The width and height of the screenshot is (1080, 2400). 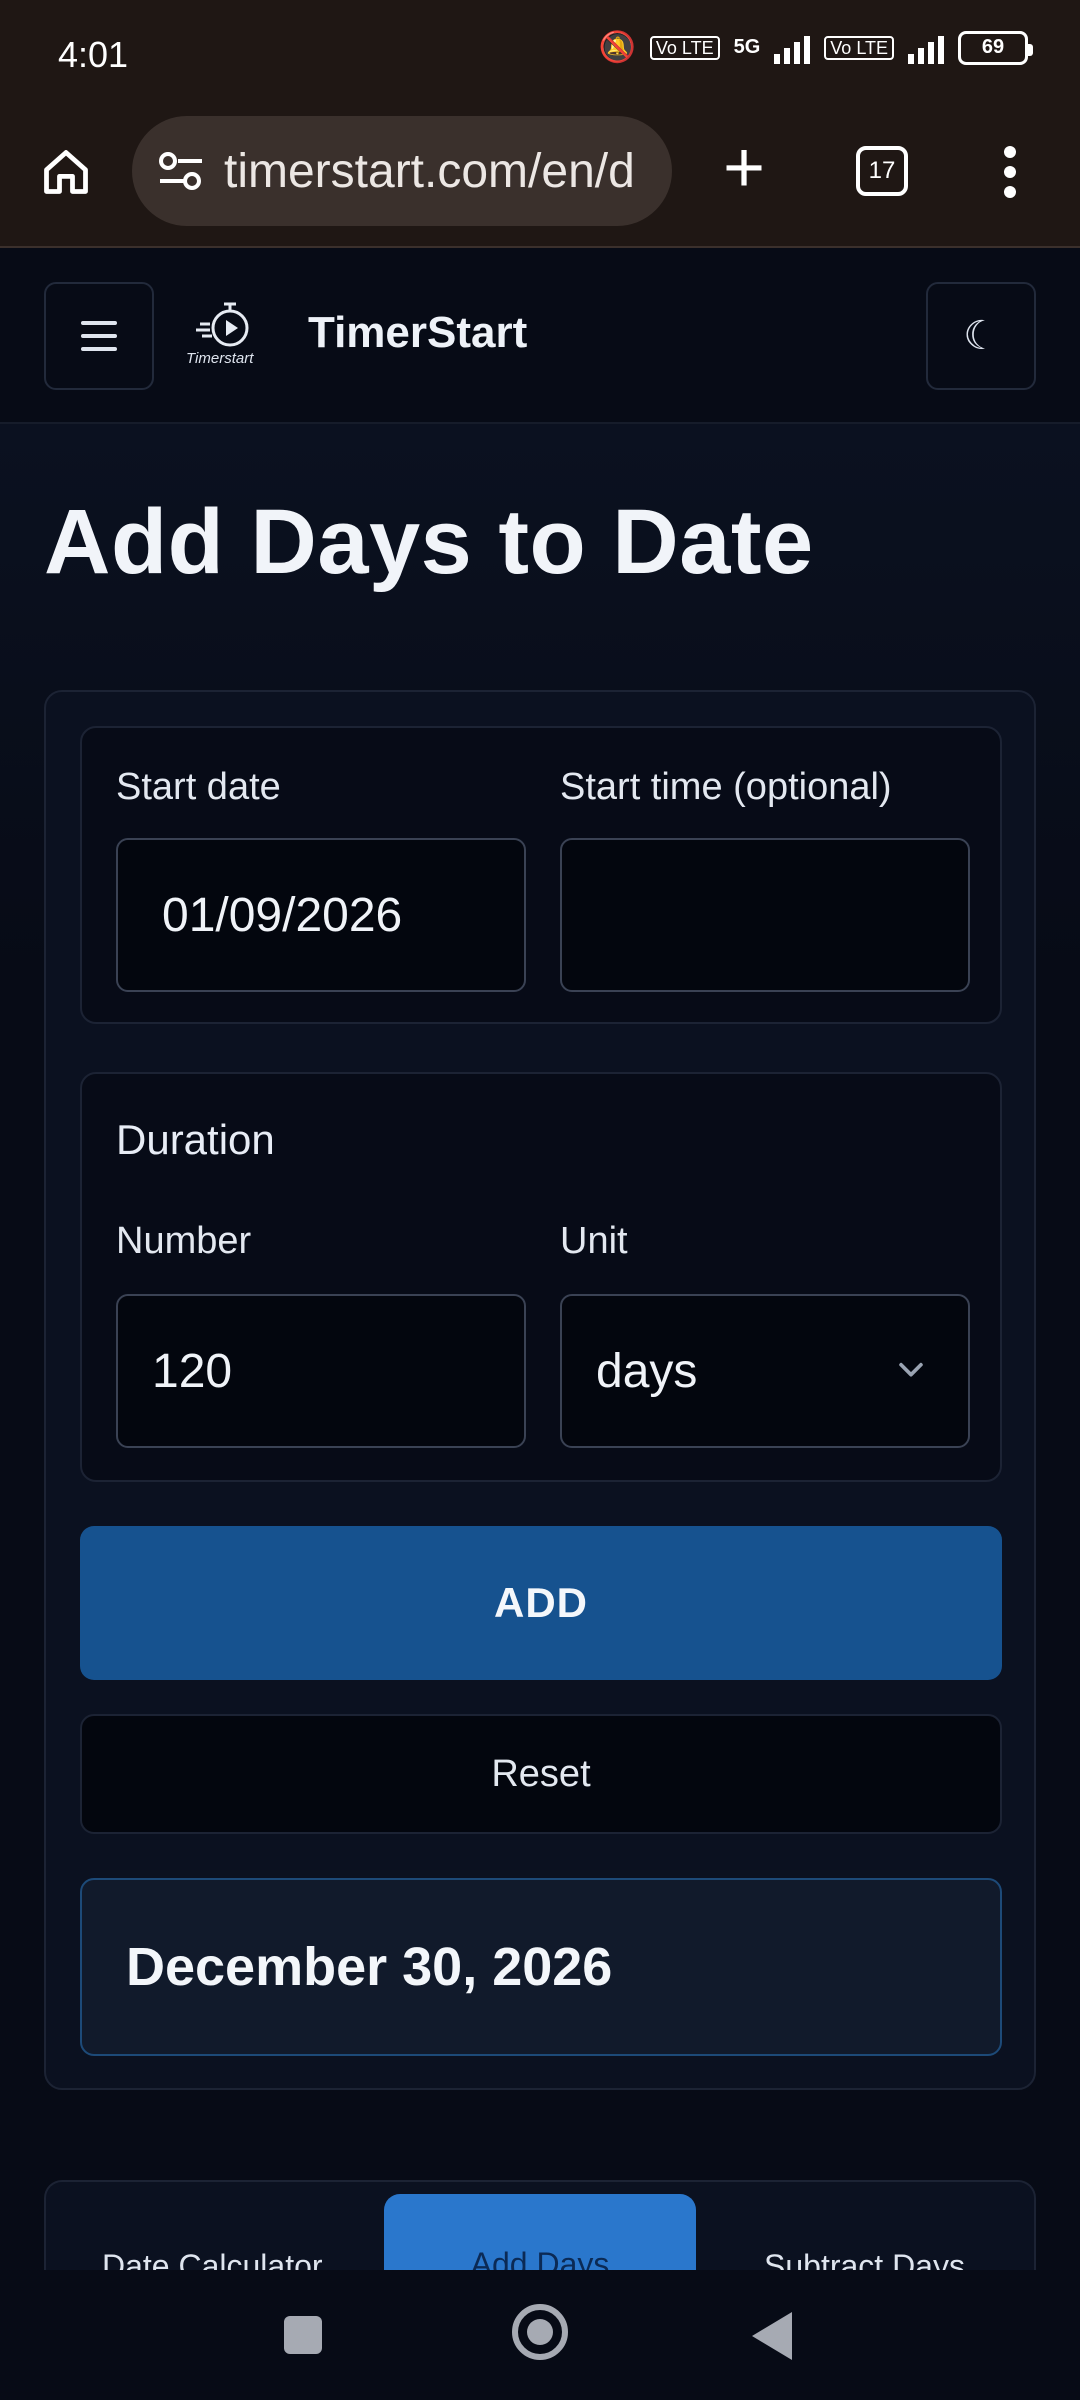 What do you see at coordinates (540, 55) in the screenshot?
I see `status-bar: 4:01 🔕 Vo LTE 5G Vo LTE 69` at bounding box center [540, 55].